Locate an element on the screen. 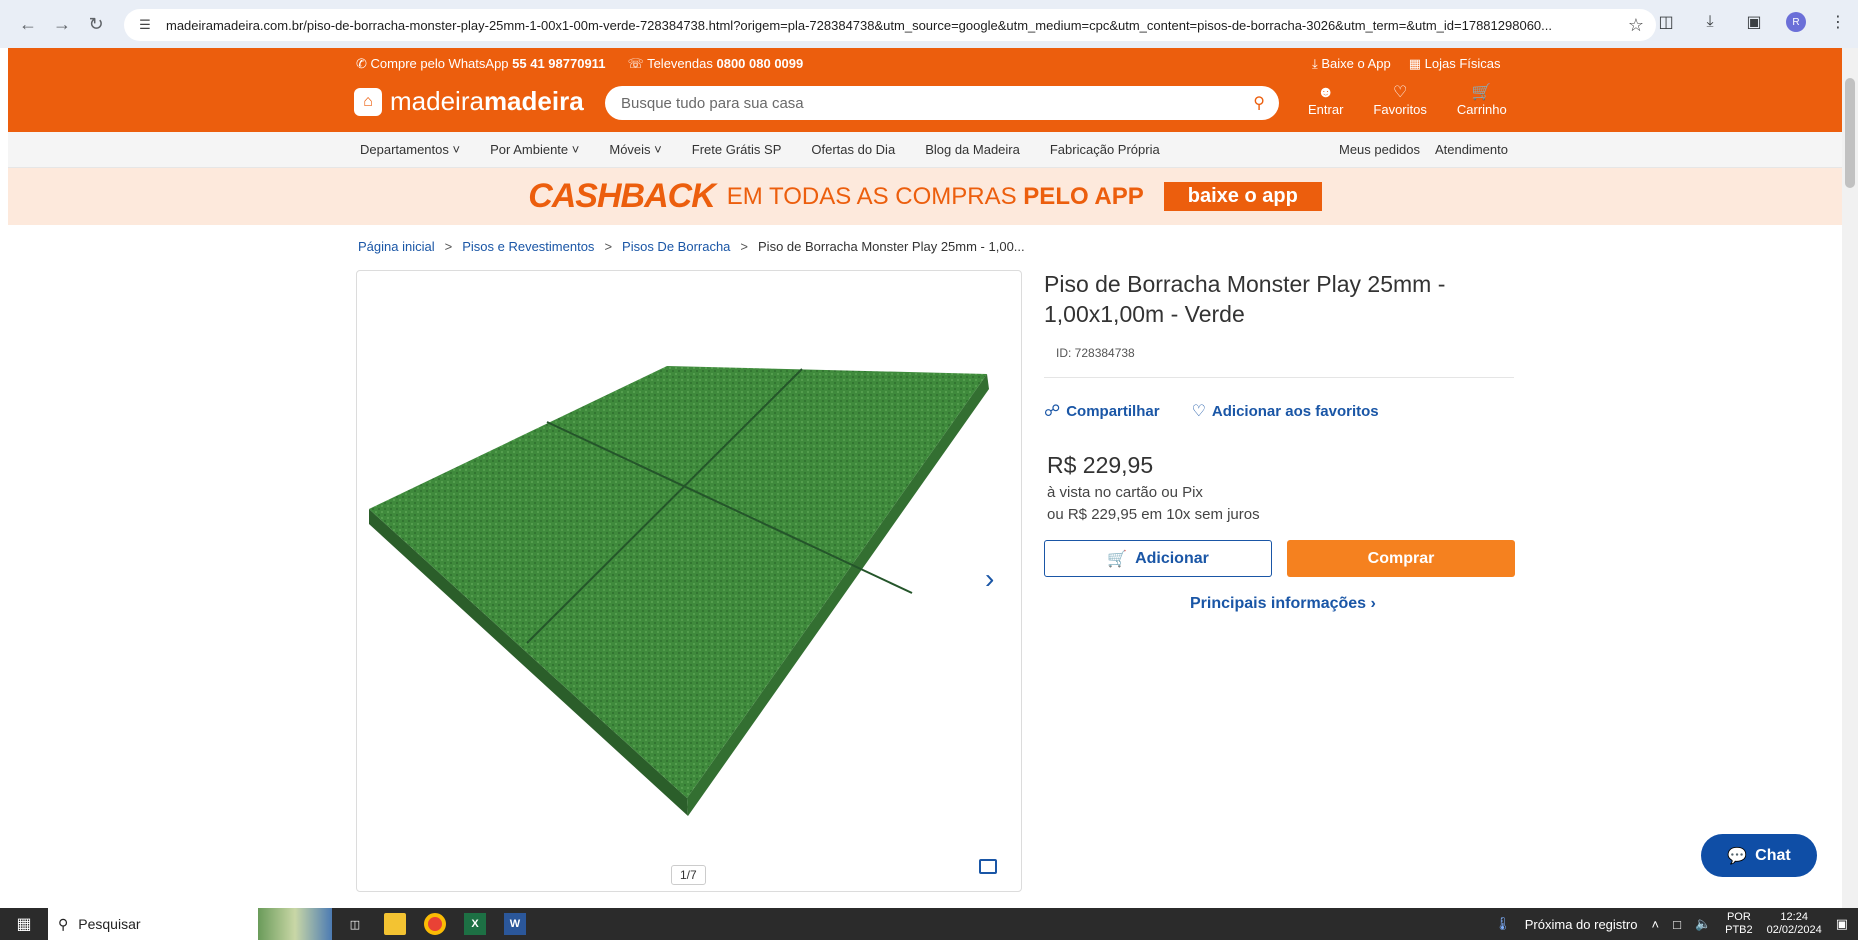 This screenshot has width=1858, height=940. sidepanel-icon: ▣ is located at coordinates (1754, 22).